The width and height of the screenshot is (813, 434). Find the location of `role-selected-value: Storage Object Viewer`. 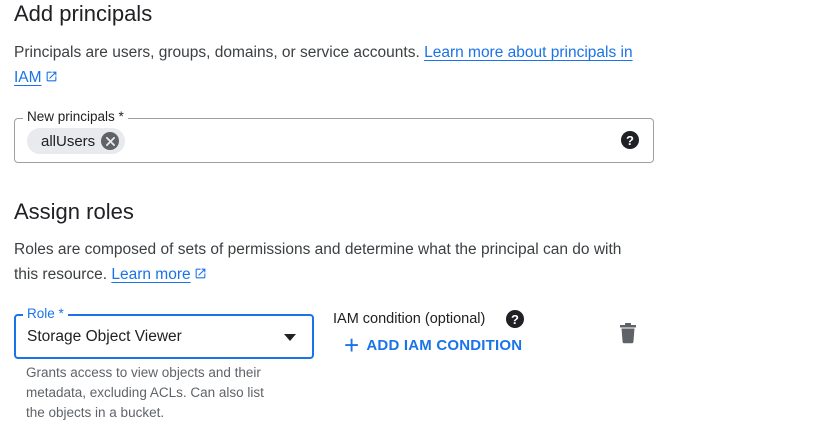

role-selected-value: Storage Object Viewer is located at coordinates (104, 336).